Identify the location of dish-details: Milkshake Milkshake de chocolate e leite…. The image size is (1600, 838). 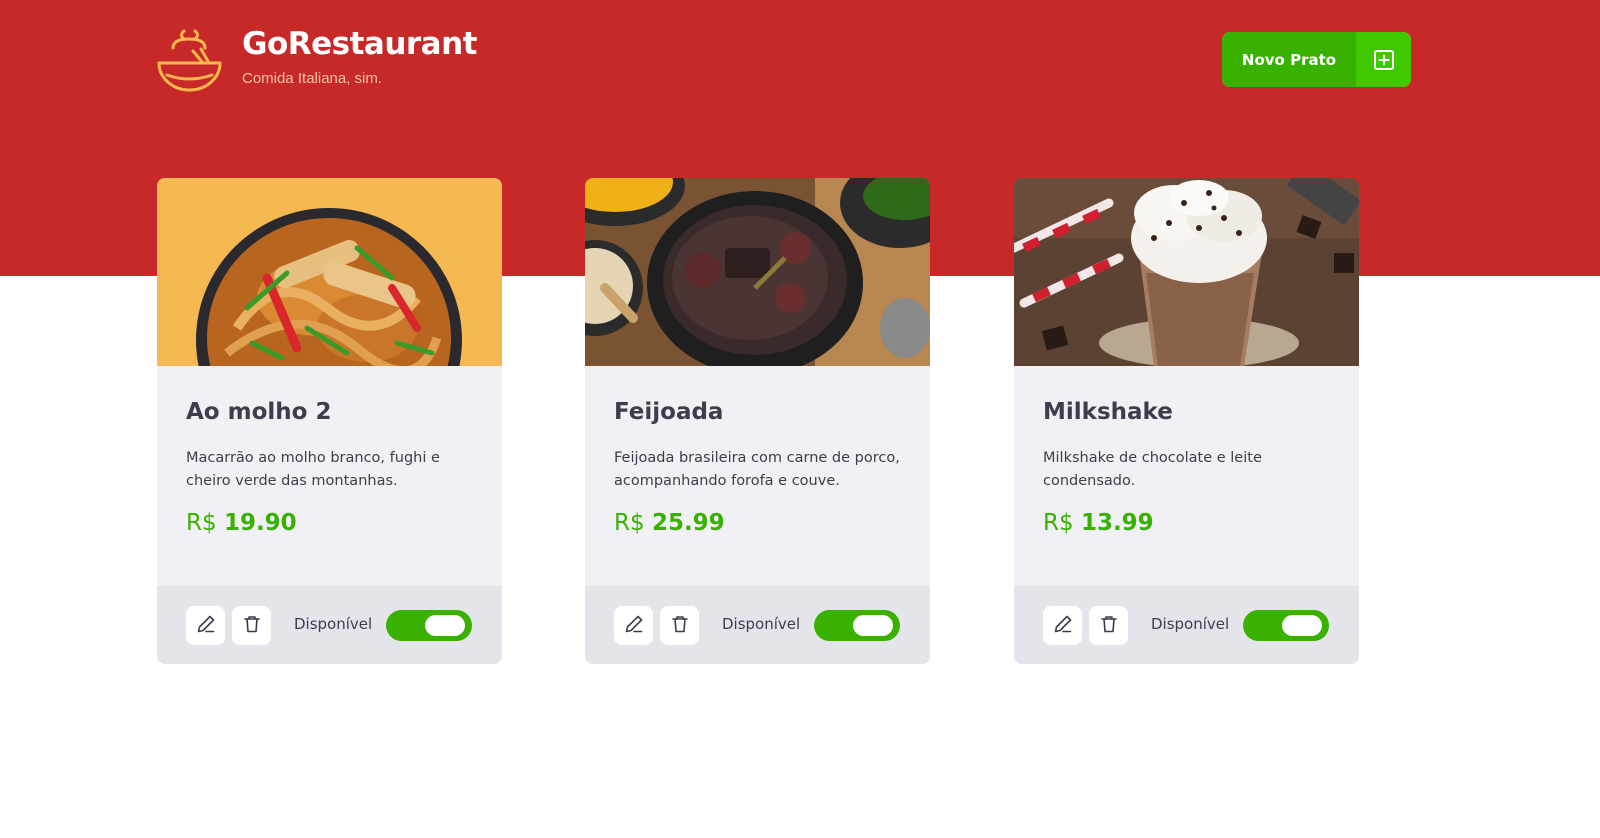
(1186, 476).